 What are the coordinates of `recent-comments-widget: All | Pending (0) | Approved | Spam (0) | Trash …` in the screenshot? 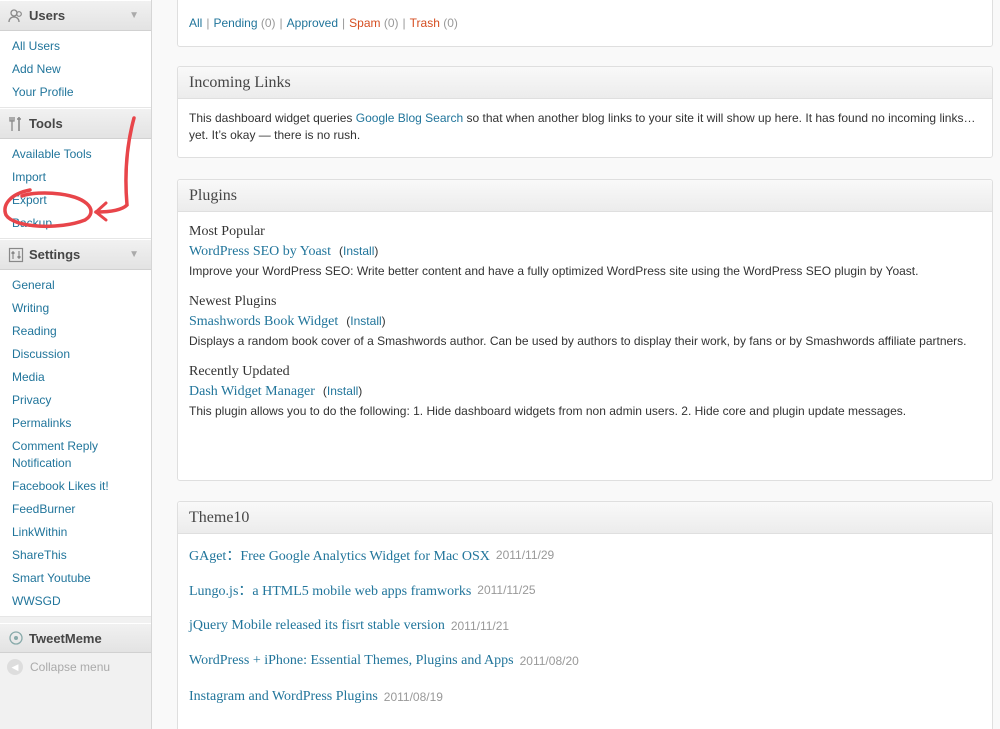 It's located at (585, 23).